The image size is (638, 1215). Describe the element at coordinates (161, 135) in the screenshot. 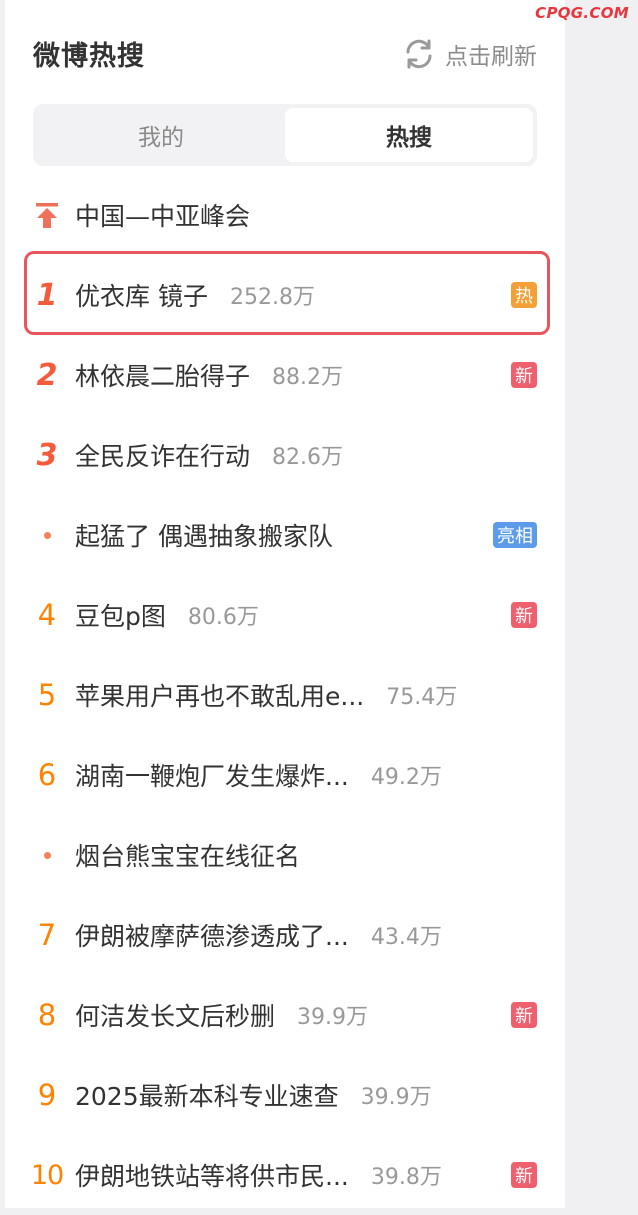

I see `tab-mine: 我的` at that location.